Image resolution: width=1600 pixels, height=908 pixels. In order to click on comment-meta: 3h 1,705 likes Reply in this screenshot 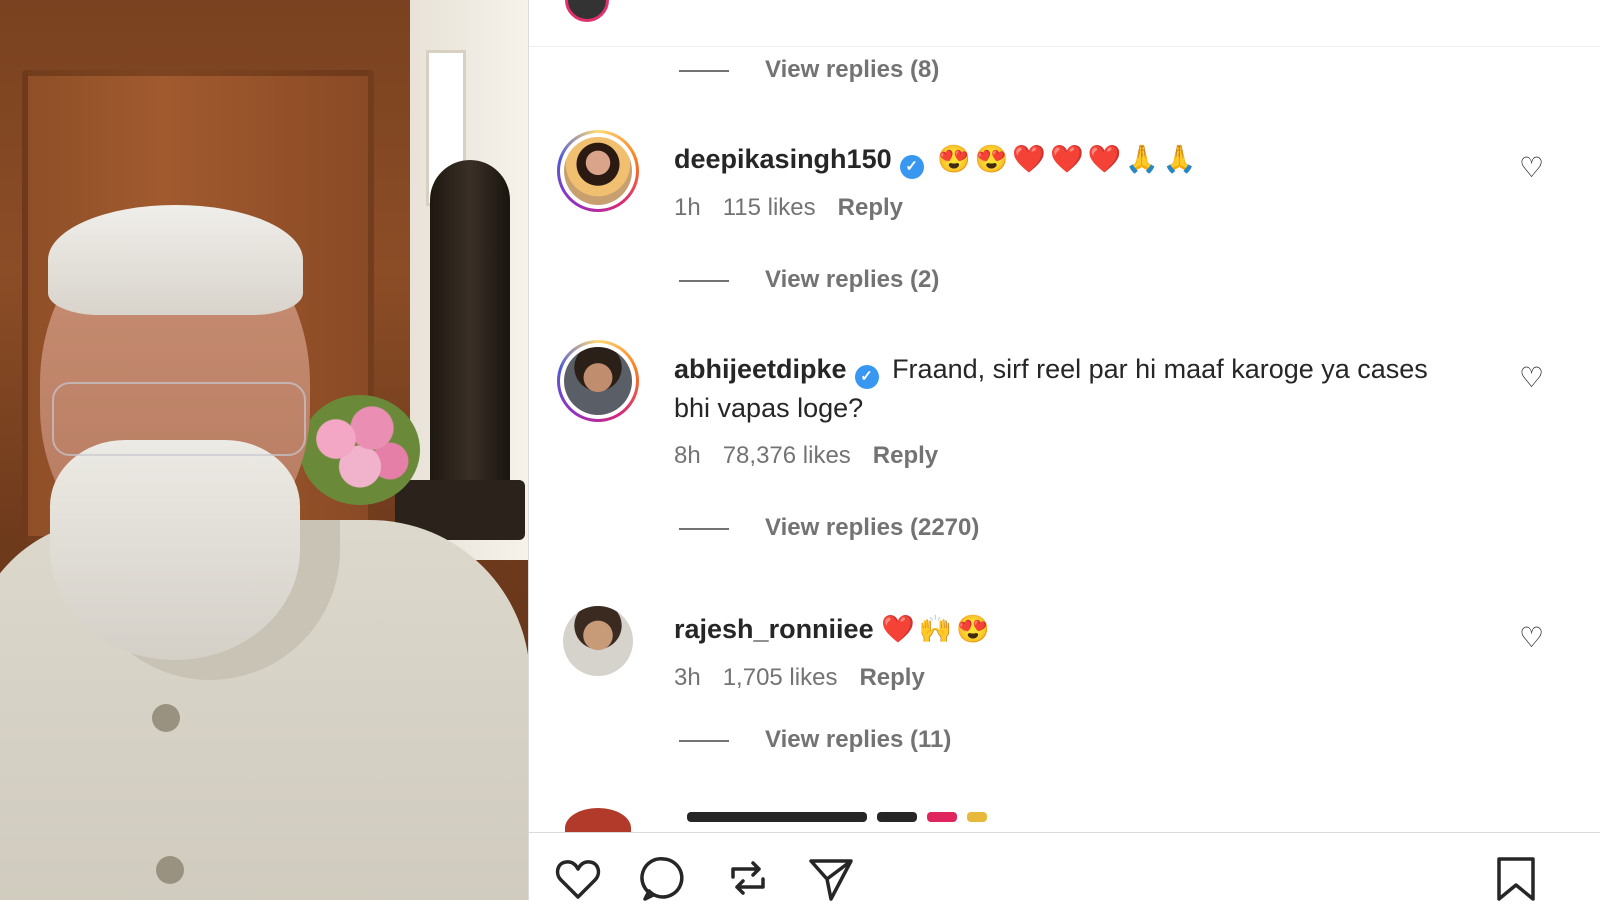, I will do `click(810, 678)`.